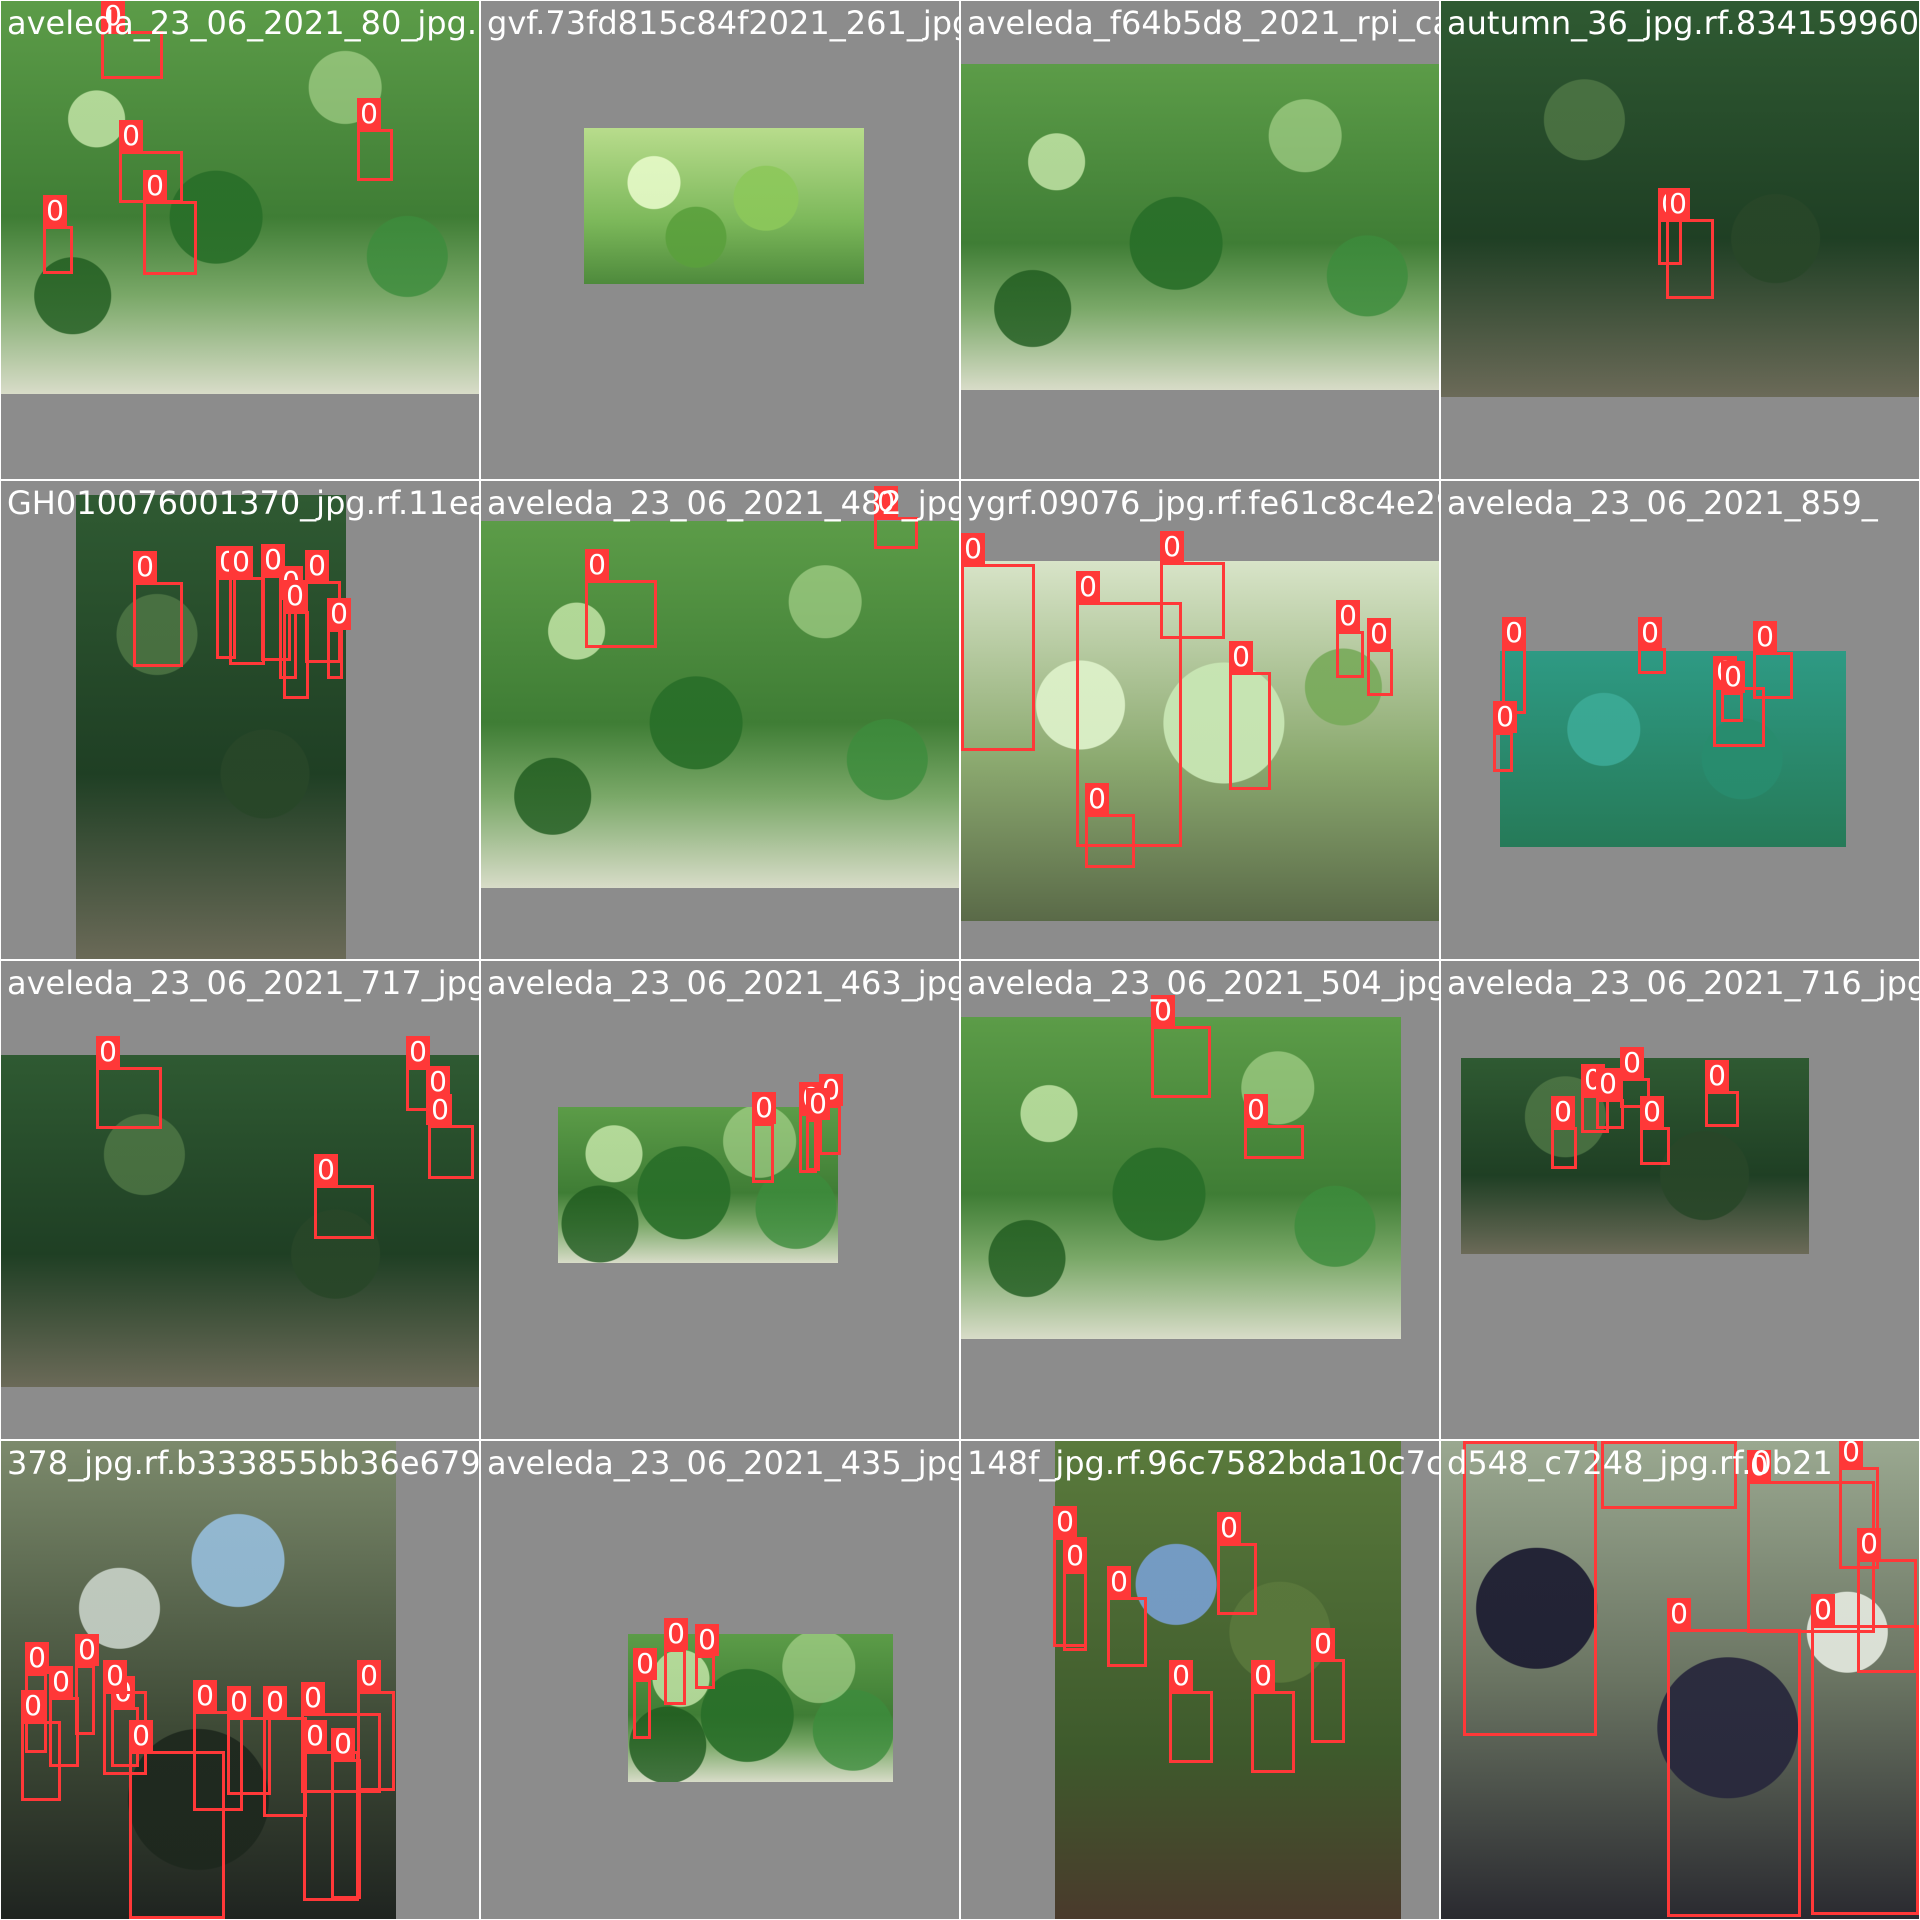  Describe the element at coordinates (1683, 983) in the screenshot. I see `tile-filename: aveleda_23_06_2021_716_jpg.rf.4b9296f00` at that location.